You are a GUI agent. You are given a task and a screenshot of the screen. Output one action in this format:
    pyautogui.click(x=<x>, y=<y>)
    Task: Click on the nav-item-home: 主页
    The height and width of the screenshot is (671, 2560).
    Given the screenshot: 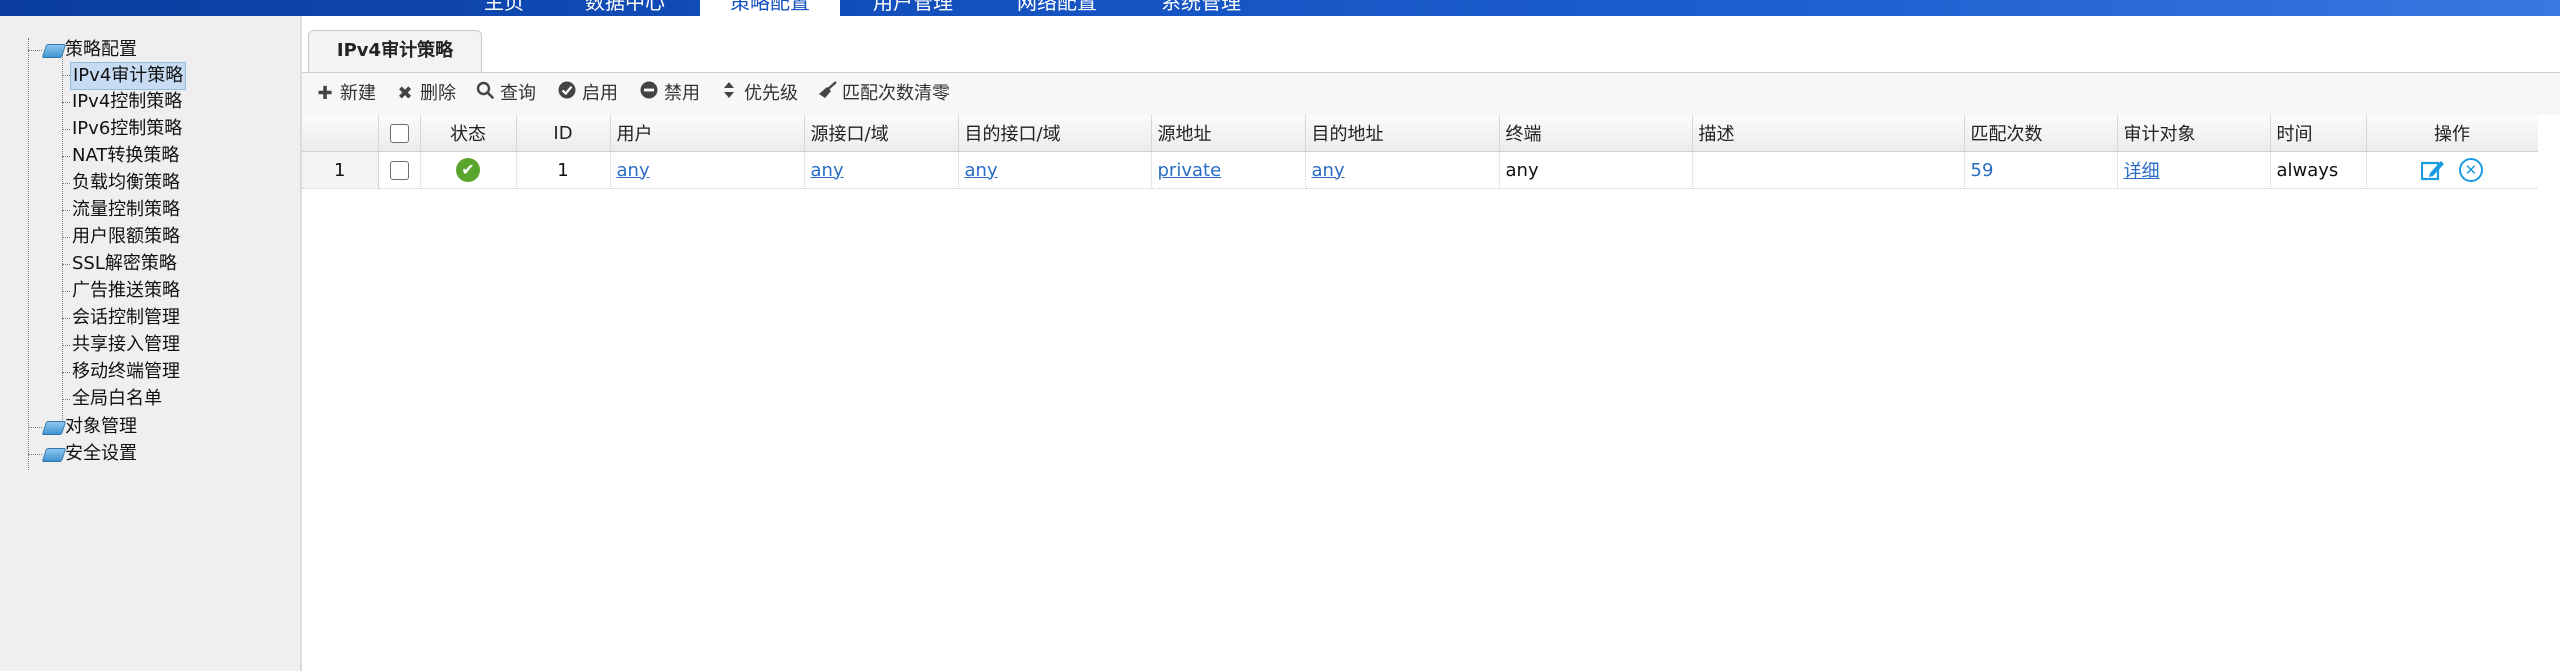 What is the action you would take?
    pyautogui.click(x=504, y=8)
    